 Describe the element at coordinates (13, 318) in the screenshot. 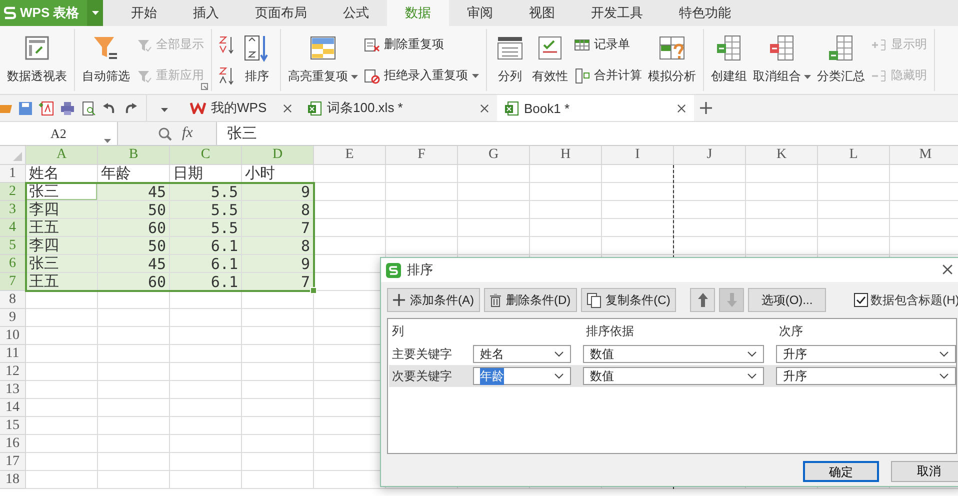

I see `row-header: 9` at that location.